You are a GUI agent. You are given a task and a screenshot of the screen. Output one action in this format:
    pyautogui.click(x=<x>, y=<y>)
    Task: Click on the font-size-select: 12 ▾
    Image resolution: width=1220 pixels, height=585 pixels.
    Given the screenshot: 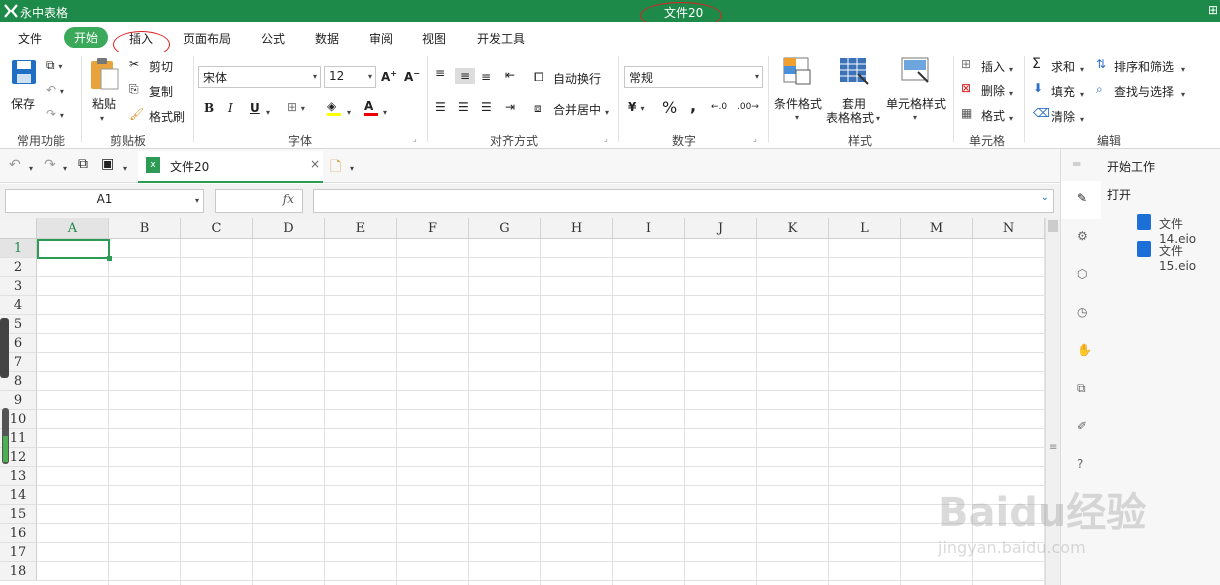 What is the action you would take?
    pyautogui.click(x=350, y=77)
    